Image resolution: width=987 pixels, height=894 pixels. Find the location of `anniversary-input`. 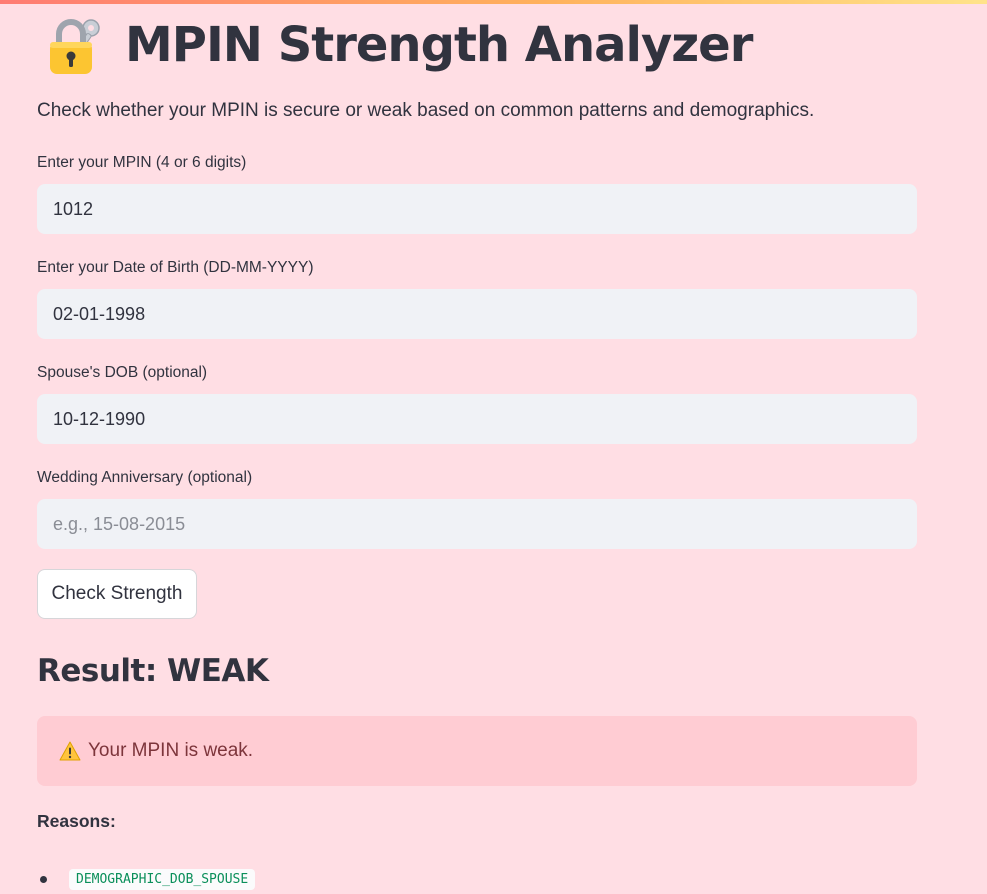

anniversary-input is located at coordinates (477, 524).